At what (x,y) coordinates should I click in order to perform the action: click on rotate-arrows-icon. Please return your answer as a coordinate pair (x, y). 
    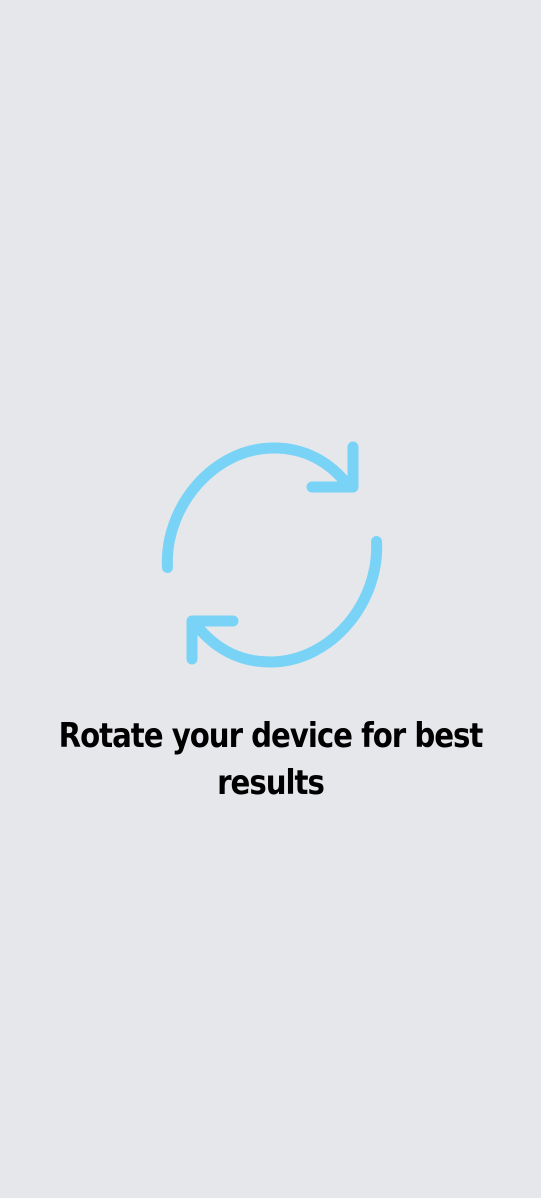
    Looking at the image, I should click on (272, 554).